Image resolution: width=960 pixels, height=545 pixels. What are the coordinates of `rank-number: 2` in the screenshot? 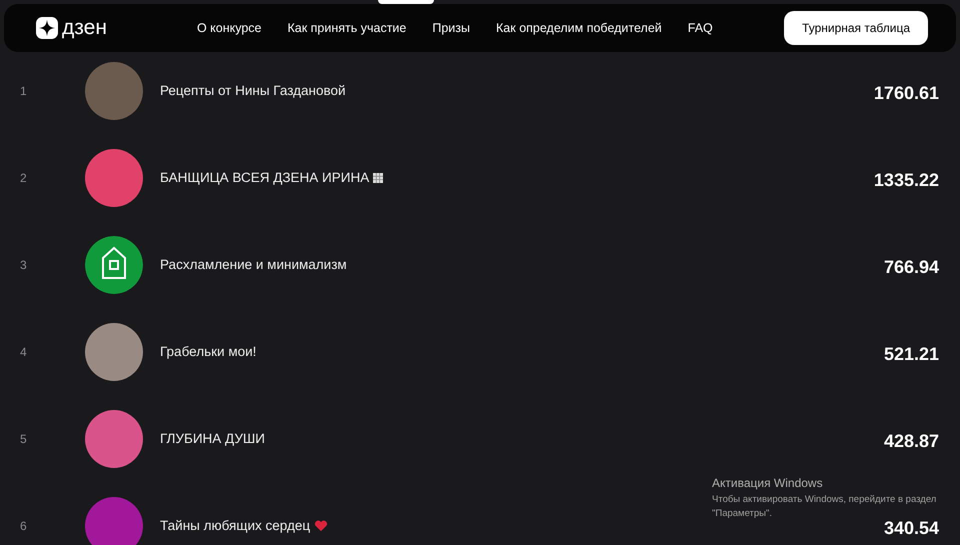 It's located at (23, 177).